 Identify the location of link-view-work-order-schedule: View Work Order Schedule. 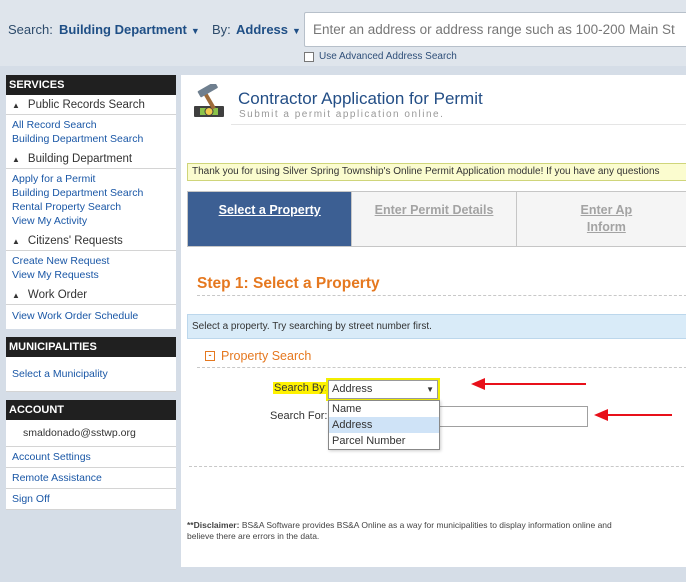
(91, 316).